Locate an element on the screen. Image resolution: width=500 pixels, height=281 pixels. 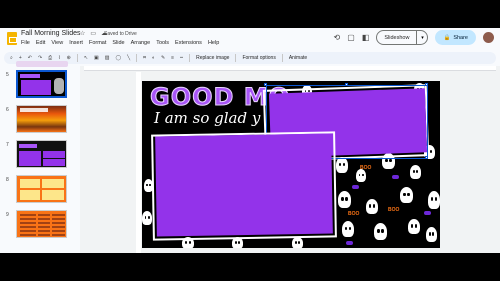
letterbox-bottom is located at coordinates (250, 267).